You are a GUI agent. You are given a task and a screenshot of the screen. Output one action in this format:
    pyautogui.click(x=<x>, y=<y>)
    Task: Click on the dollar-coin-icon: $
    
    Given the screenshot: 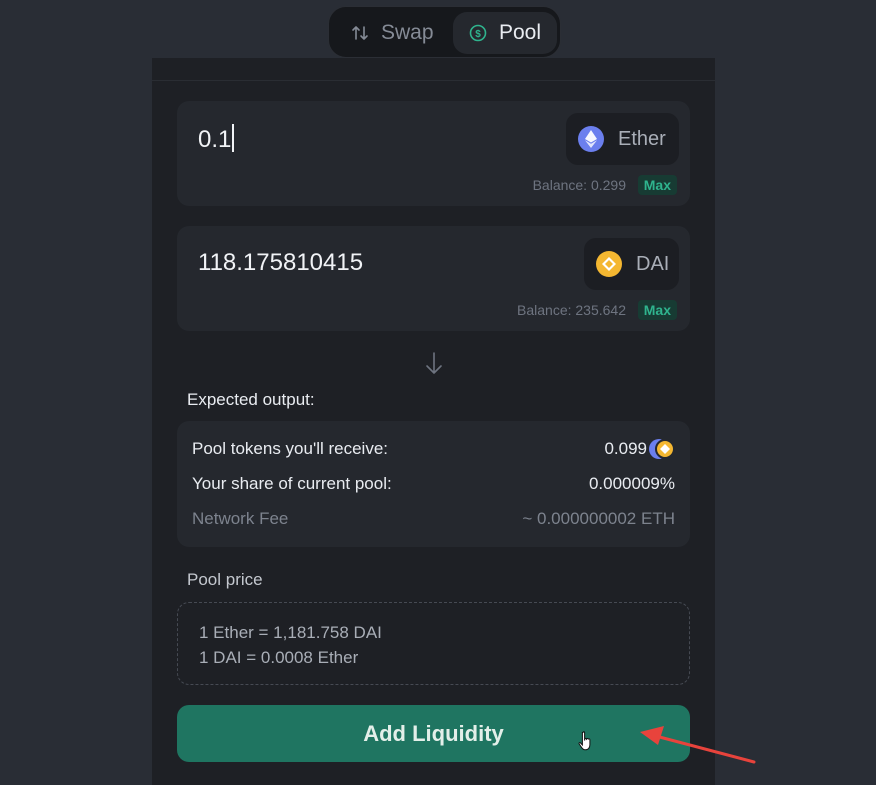 What is the action you would take?
    pyautogui.click(x=478, y=33)
    